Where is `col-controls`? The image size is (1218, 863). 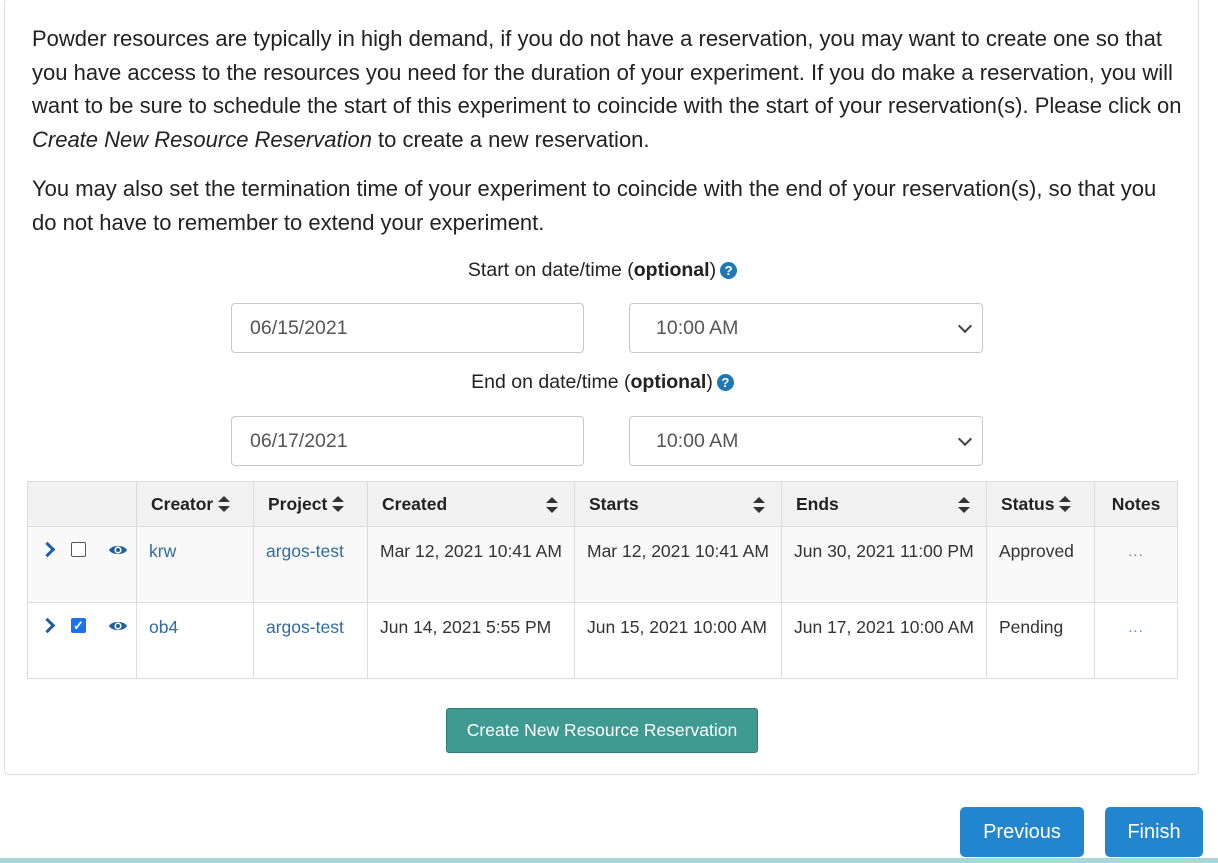
col-controls is located at coordinates (82, 504).